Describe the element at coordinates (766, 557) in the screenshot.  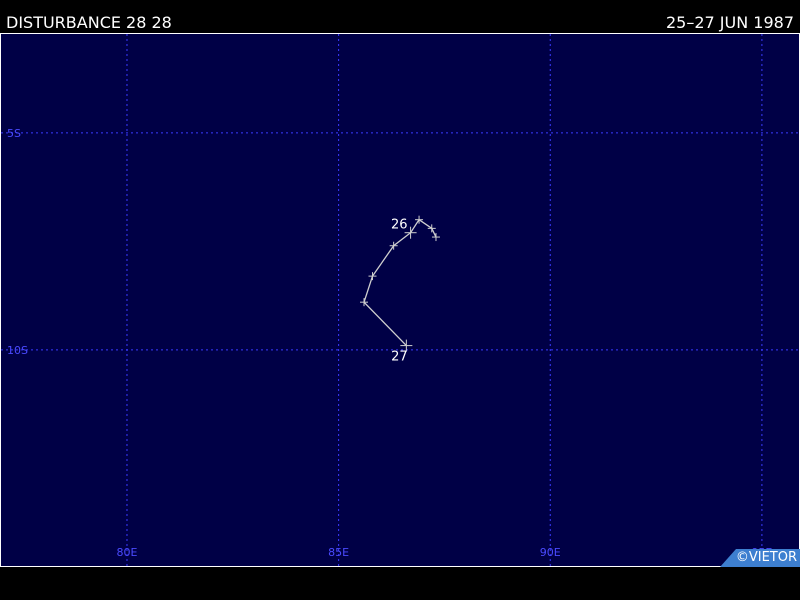
I see `credit-text: ©VIETOR` at that location.